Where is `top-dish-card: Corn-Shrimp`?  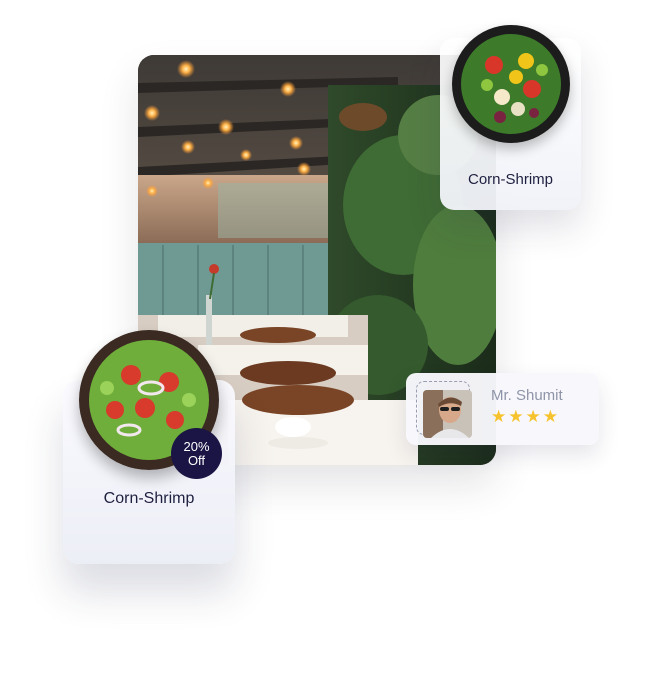
top-dish-card: Corn-Shrimp is located at coordinates (510, 117).